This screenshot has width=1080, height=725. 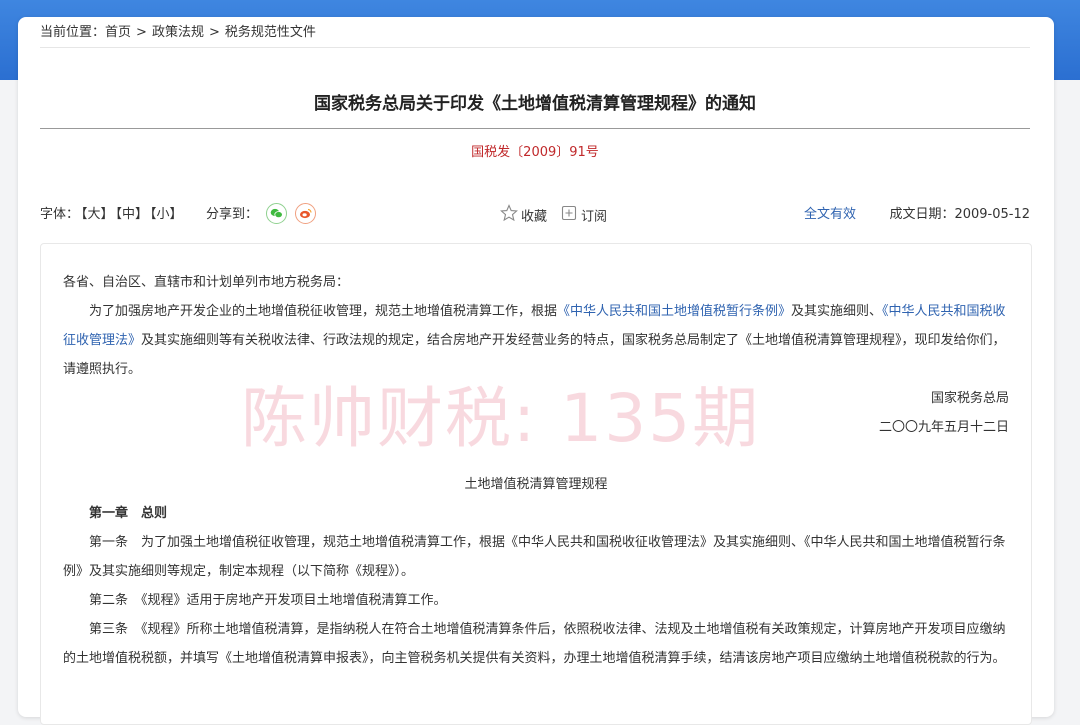 What do you see at coordinates (268, 600) in the screenshot?
I see `article-2: 第二条 《规程》适用于房地产开发项目土地增值税清算工作。` at bounding box center [268, 600].